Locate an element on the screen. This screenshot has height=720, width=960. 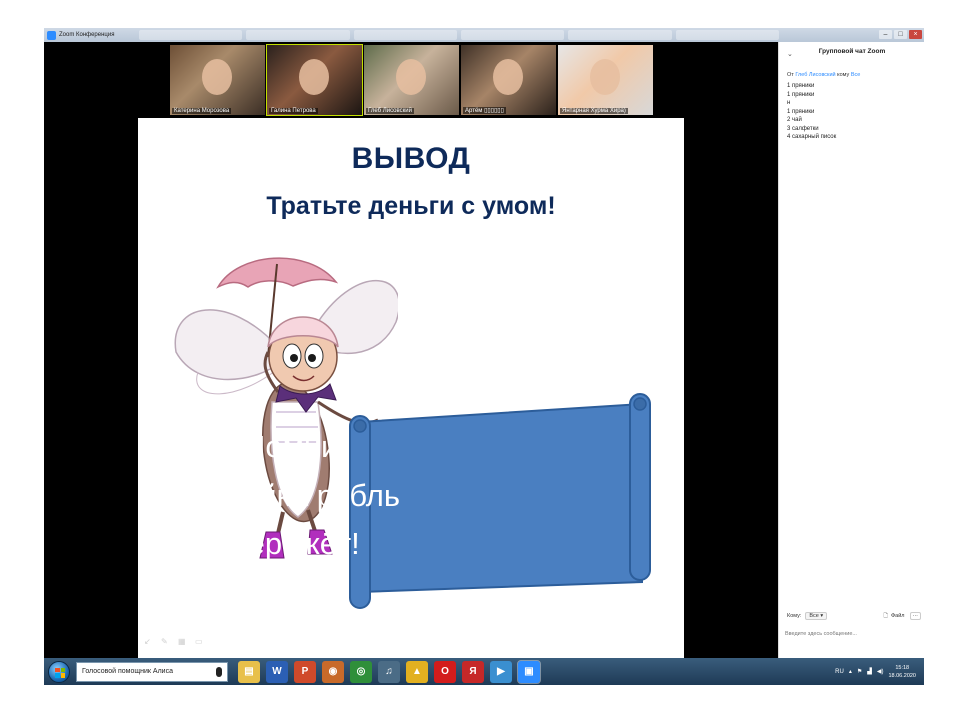
clock-date: 18.06.2020 is located at coordinates (902, 675).